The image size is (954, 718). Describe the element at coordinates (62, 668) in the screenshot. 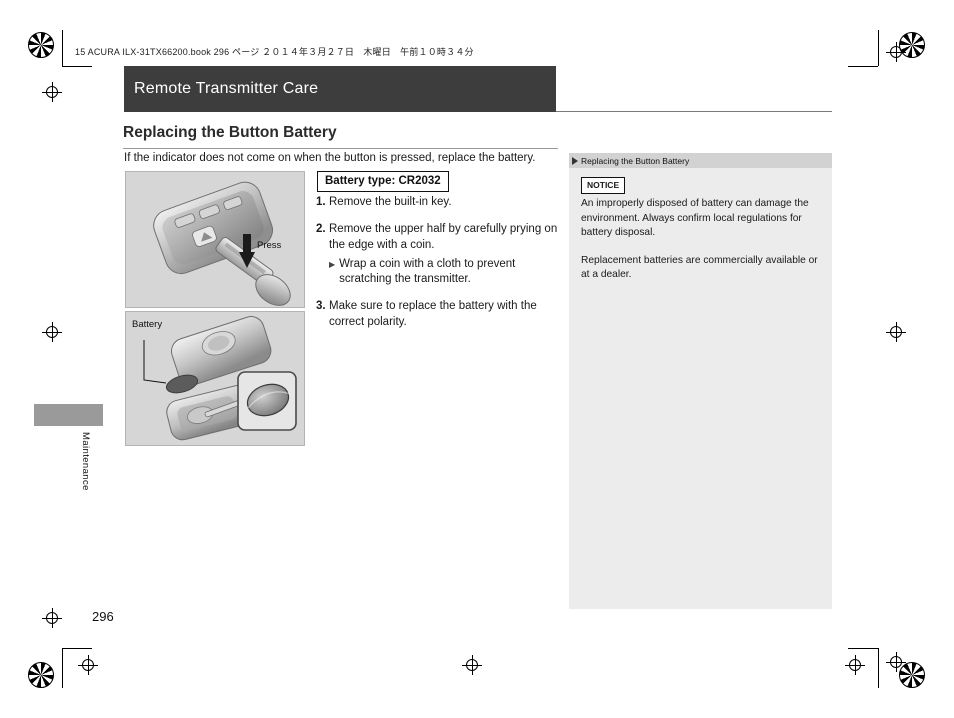

I see `crop-mark-bottom-left-h` at that location.